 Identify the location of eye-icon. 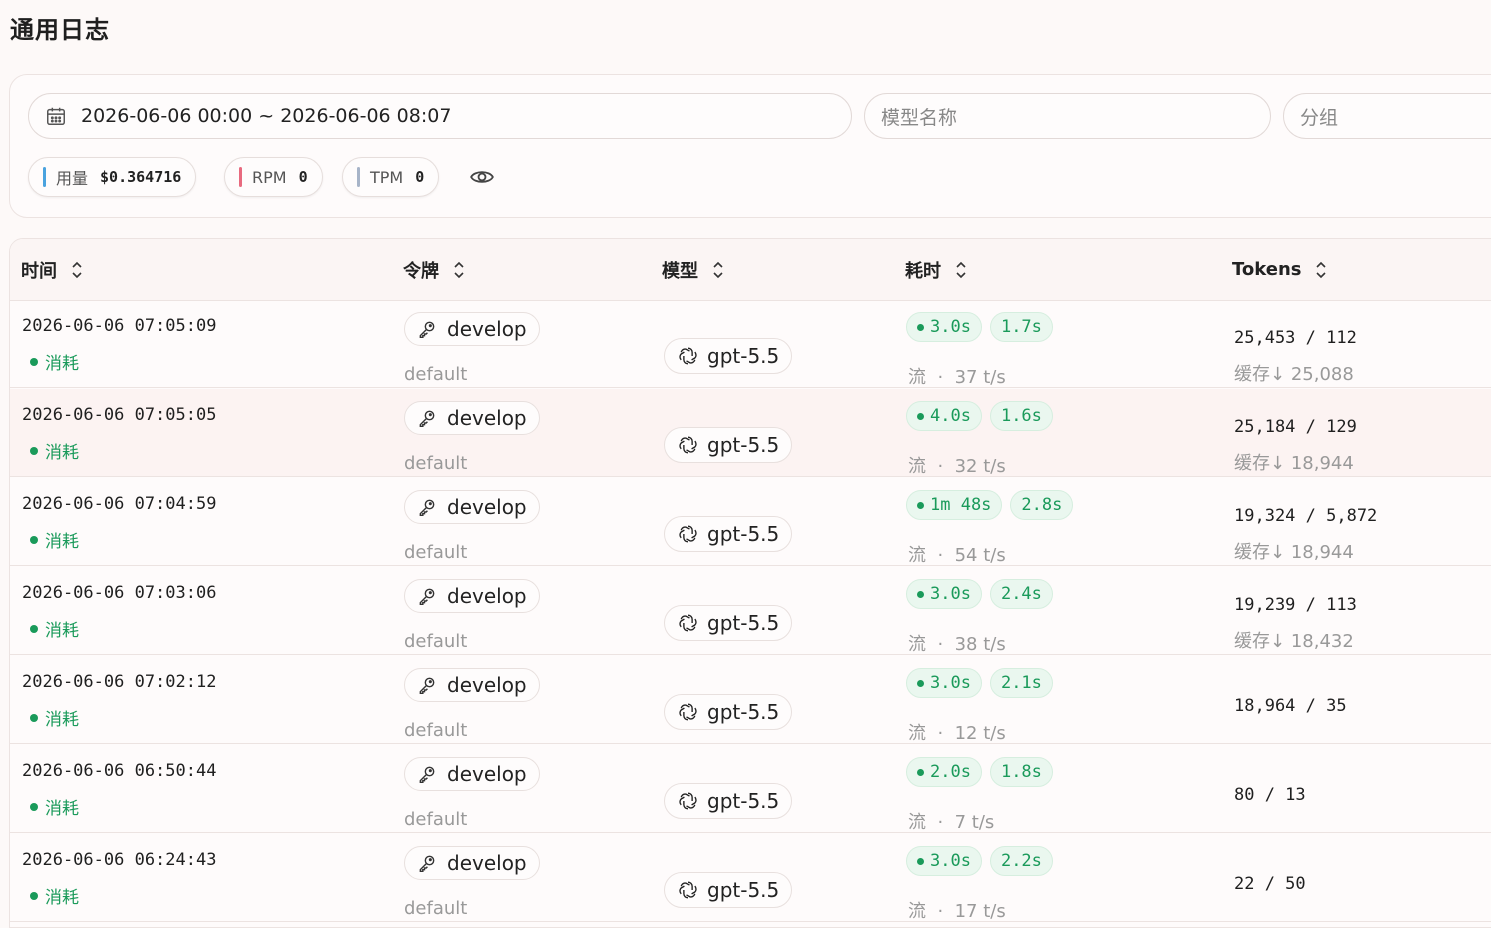
(482, 177).